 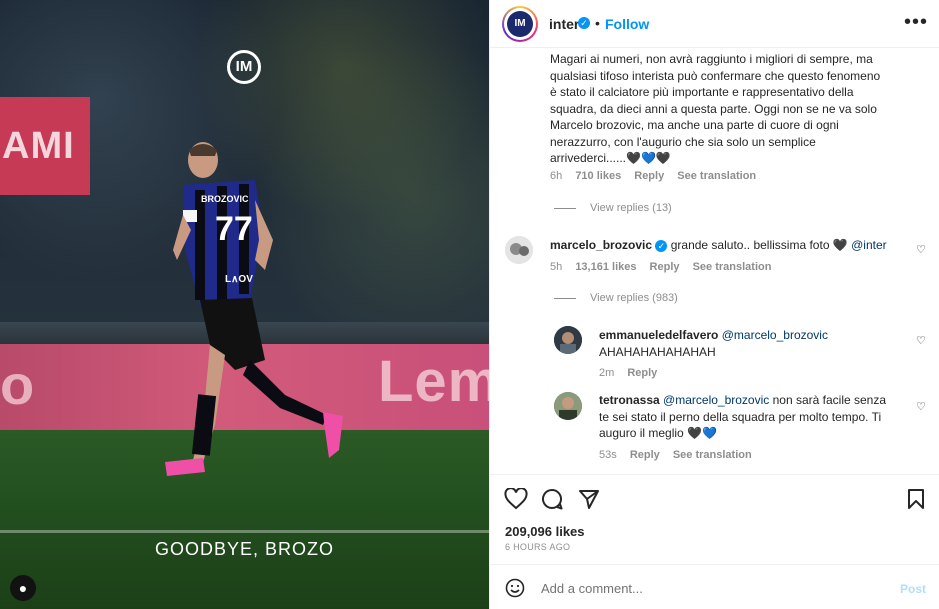 I want to click on comment-time: 2m, so click(x=607, y=373).